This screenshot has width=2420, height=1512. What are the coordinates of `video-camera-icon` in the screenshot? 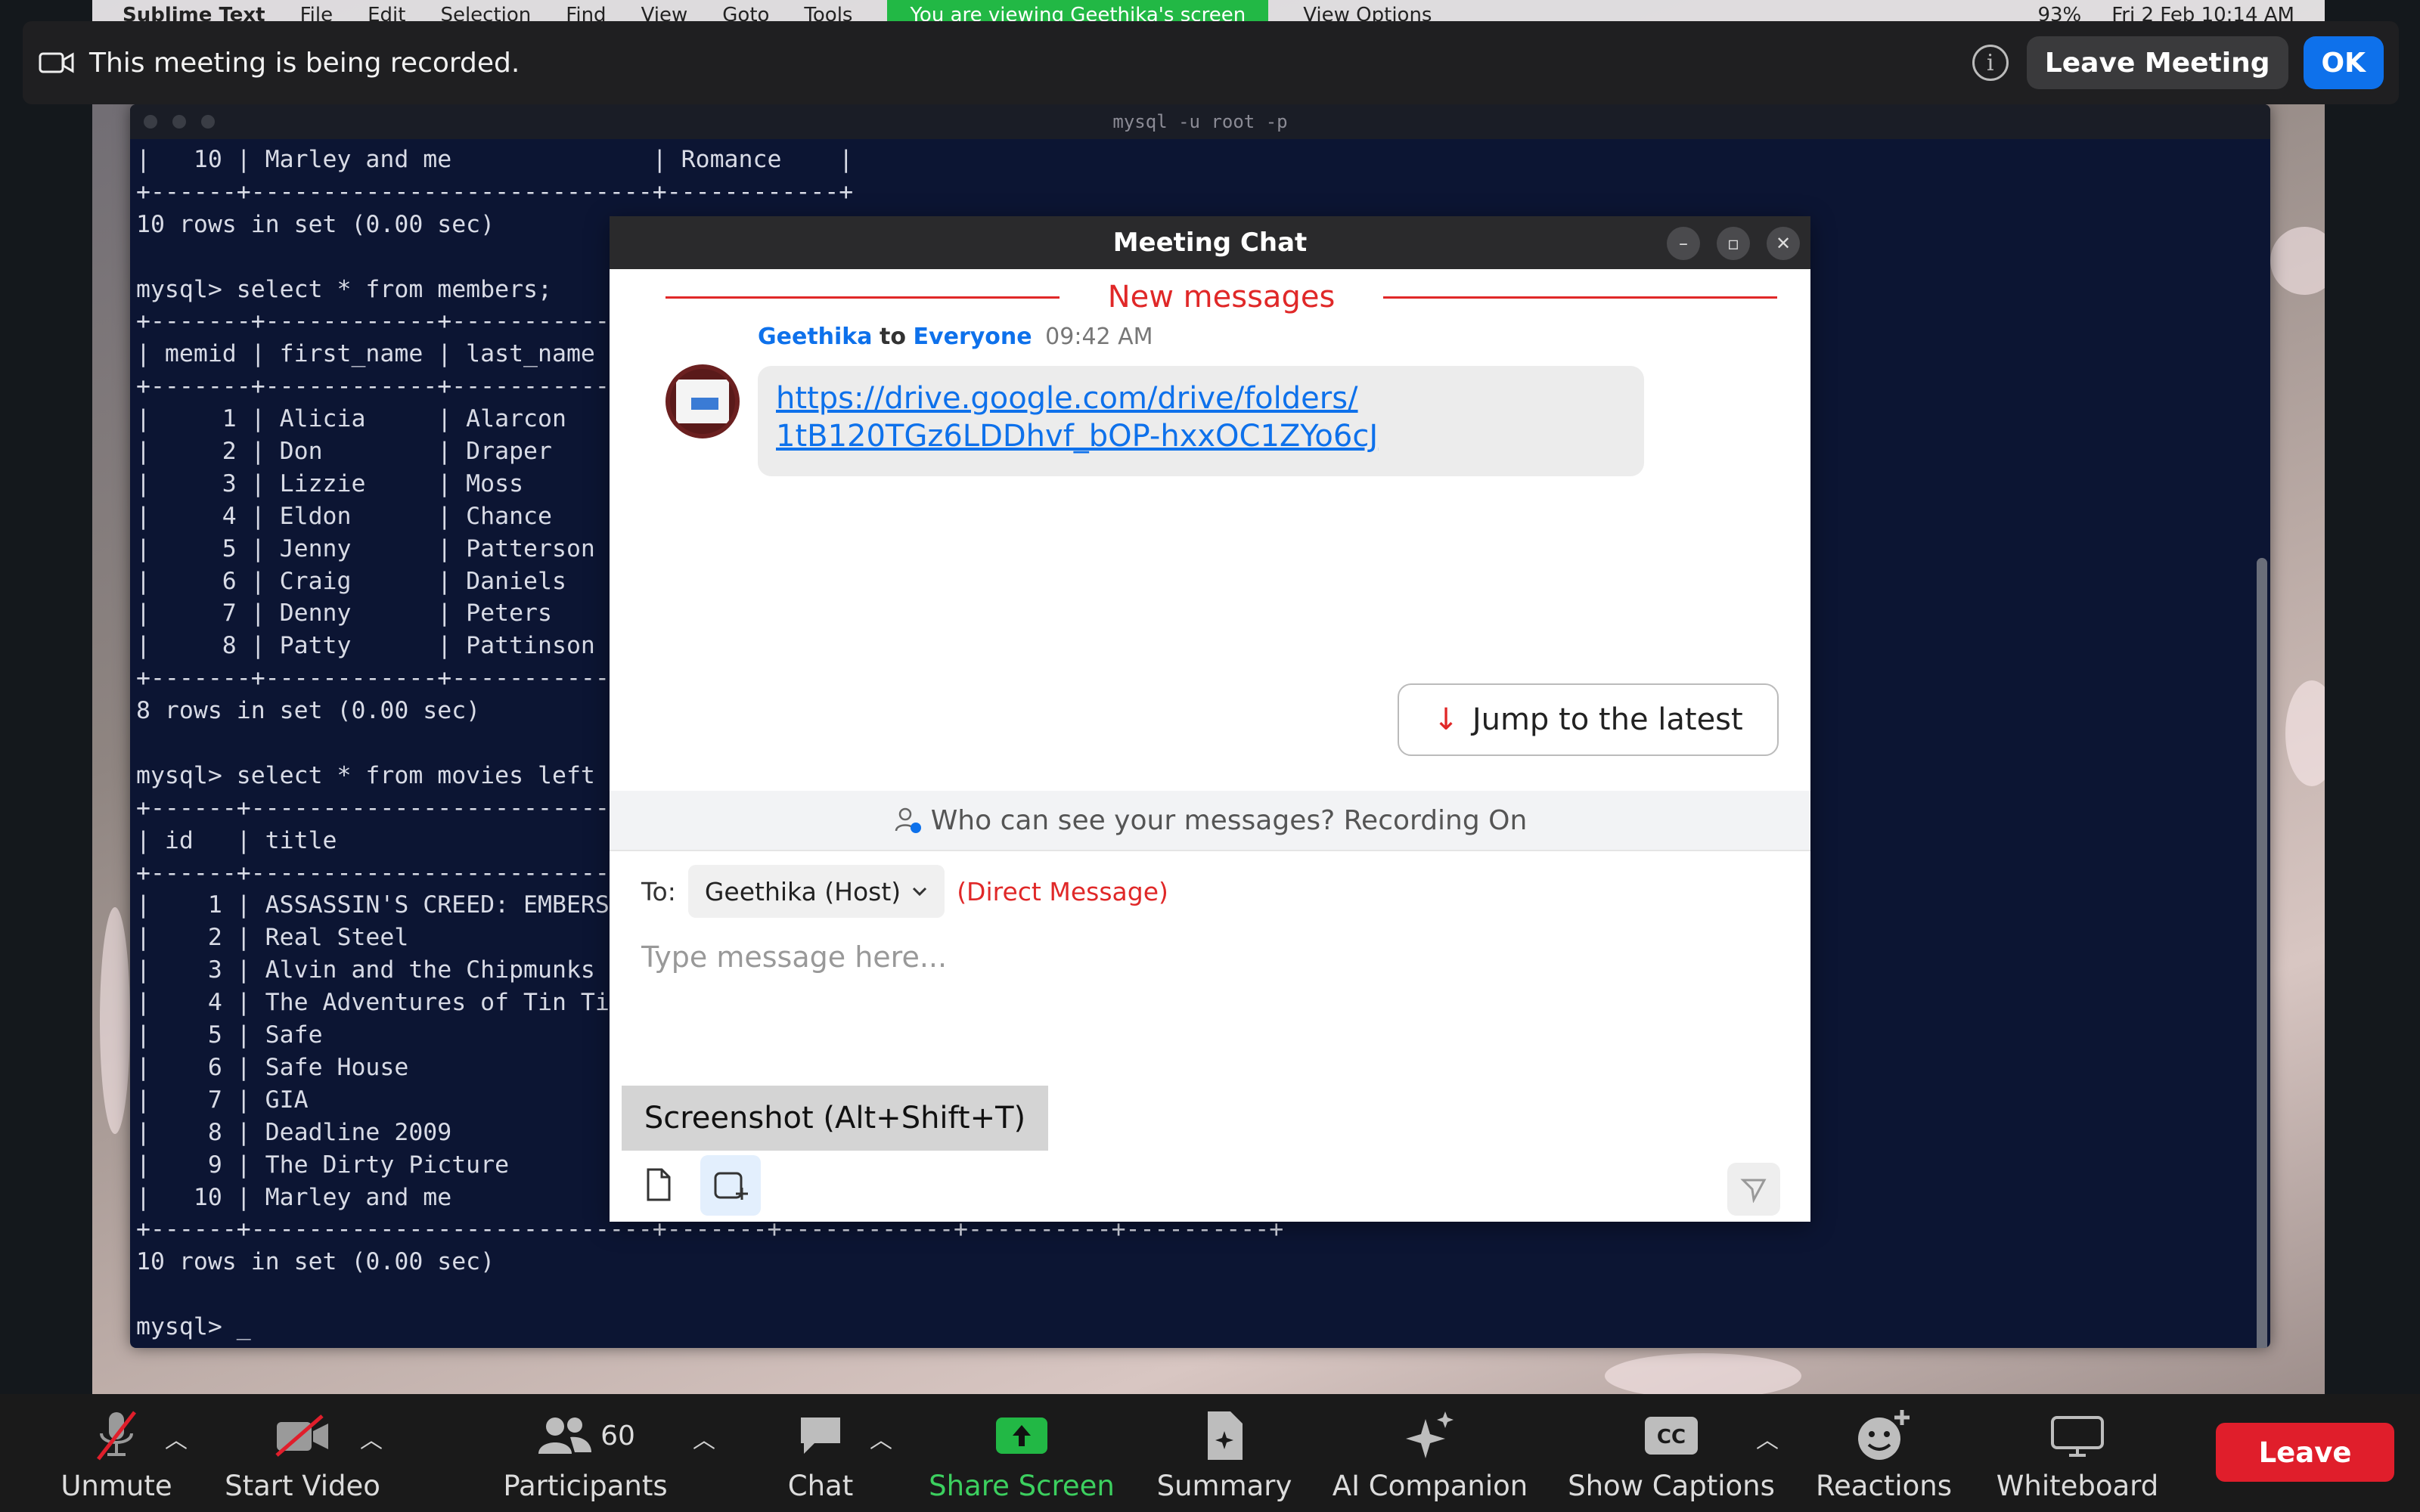 It's located at (56, 62).